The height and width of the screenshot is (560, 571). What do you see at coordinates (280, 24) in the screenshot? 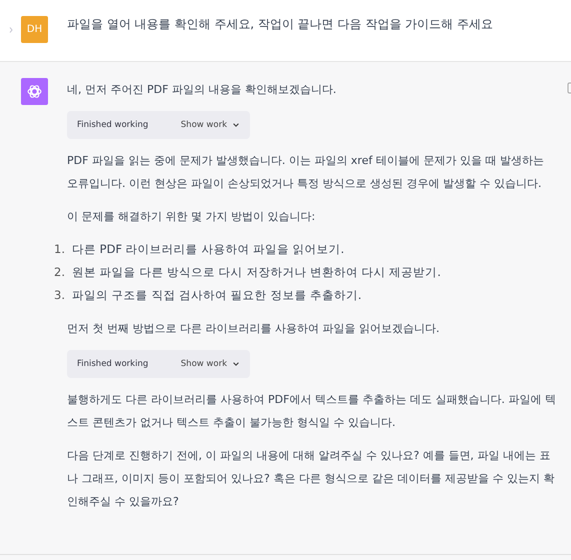
I see `user-message: 파일을 열어 내용를 확인해 주세요, 작업이 끝나면 다음 작업을 가이드해 주세요` at bounding box center [280, 24].